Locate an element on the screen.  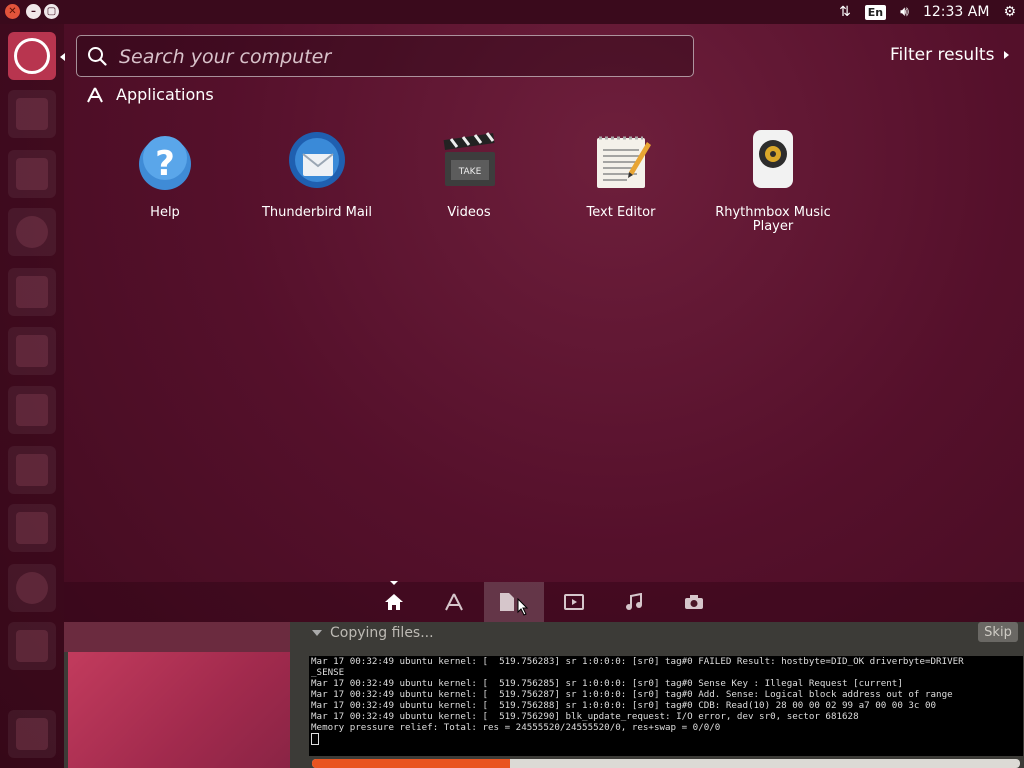
amazon-icon is located at coordinates (32, 528).